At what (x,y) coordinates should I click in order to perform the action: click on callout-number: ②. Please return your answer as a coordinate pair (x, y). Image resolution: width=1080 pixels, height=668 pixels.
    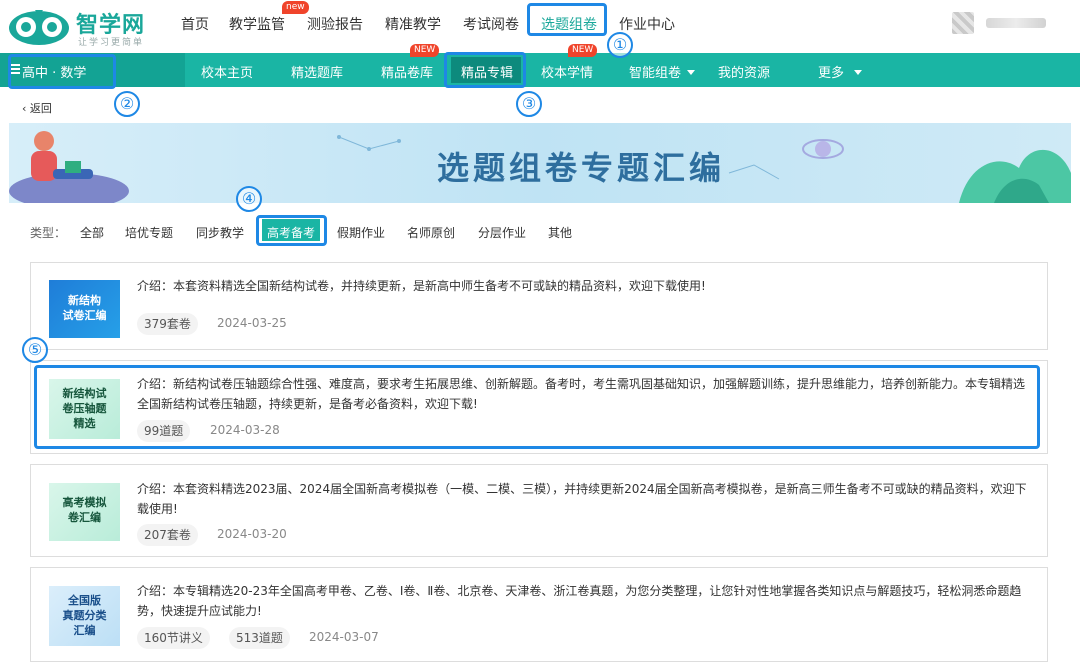
    Looking at the image, I should click on (127, 104).